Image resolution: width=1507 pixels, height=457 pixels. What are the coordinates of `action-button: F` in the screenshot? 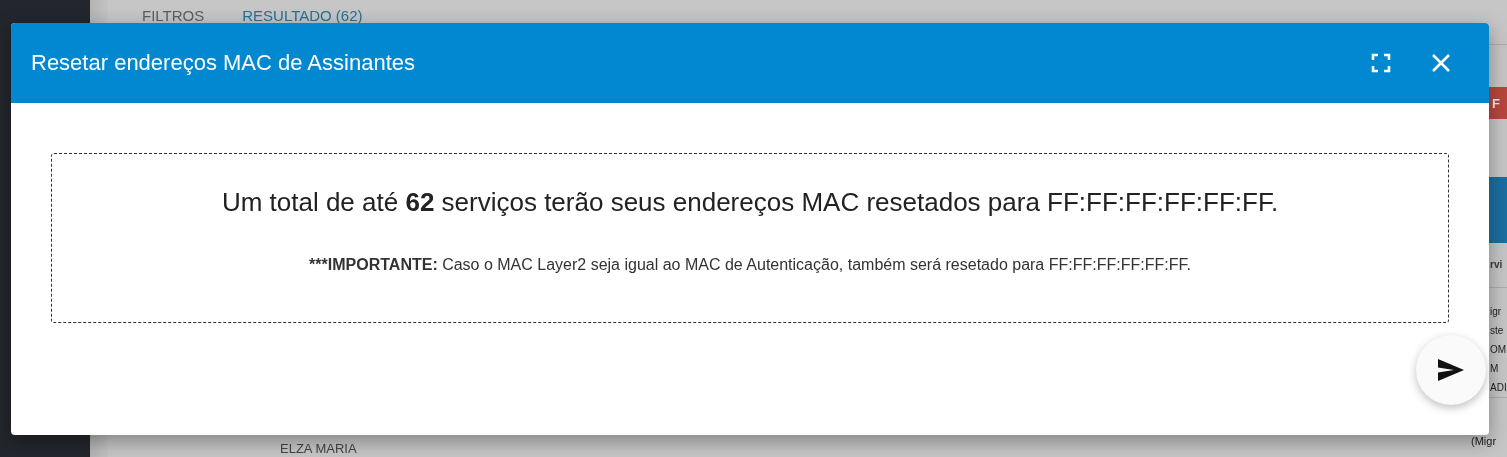 It's located at (1498, 103).